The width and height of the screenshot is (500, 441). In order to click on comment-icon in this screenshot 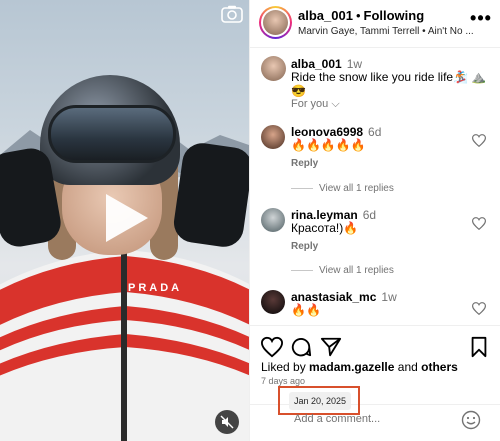, I will do `click(301, 347)`.